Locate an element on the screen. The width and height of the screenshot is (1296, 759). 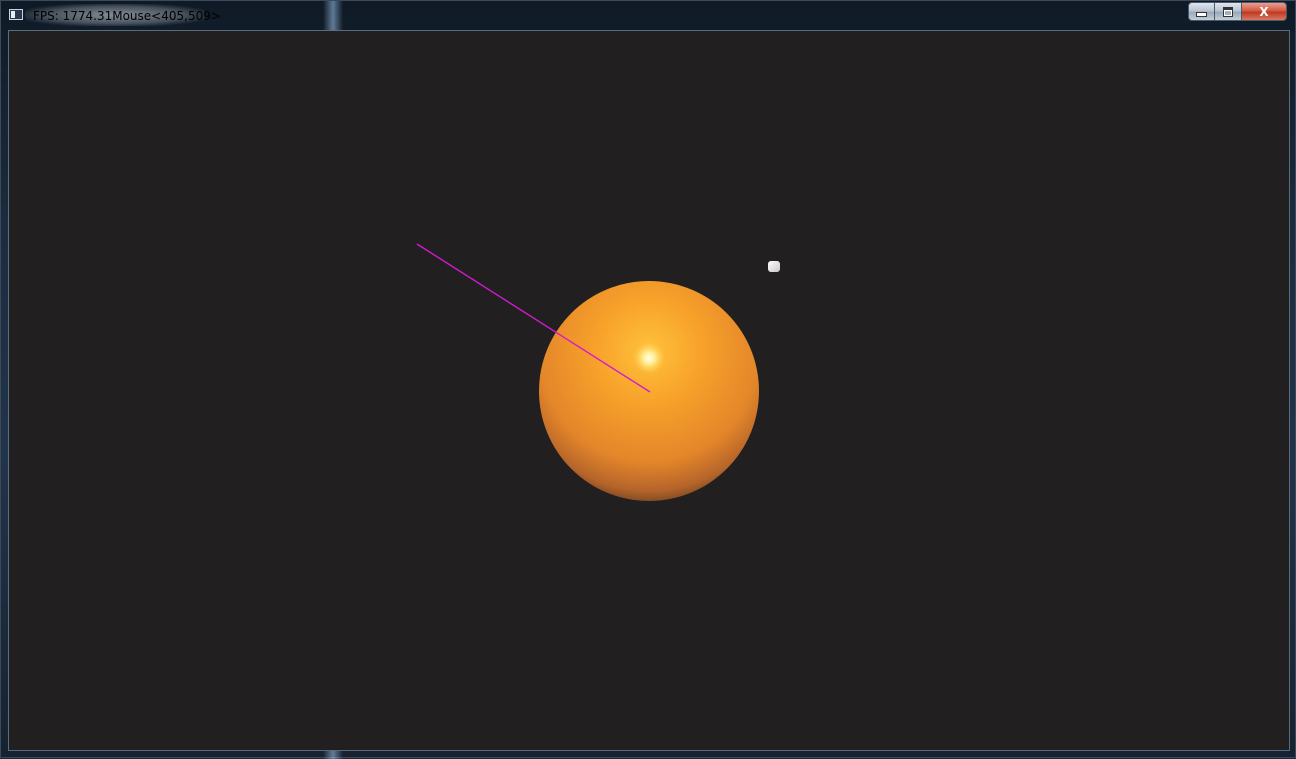
maximize-icon is located at coordinates (1228, 11).